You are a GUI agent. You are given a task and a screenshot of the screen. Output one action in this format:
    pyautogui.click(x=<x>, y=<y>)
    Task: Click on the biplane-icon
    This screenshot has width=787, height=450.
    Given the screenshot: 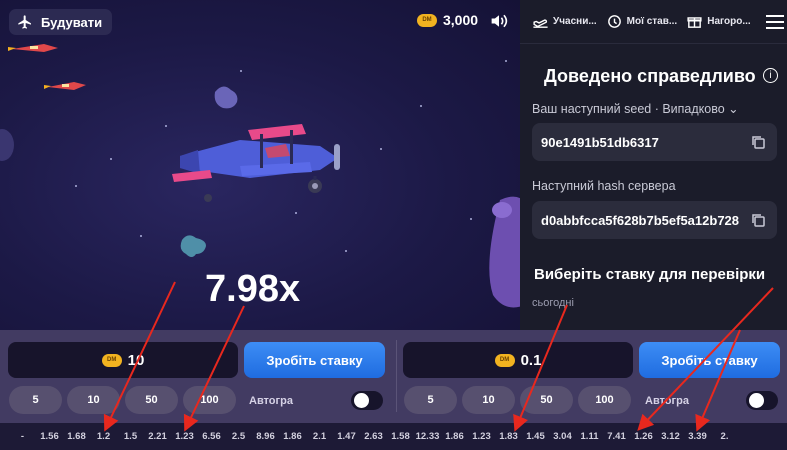 What is the action you would take?
    pyautogui.click(x=256, y=163)
    